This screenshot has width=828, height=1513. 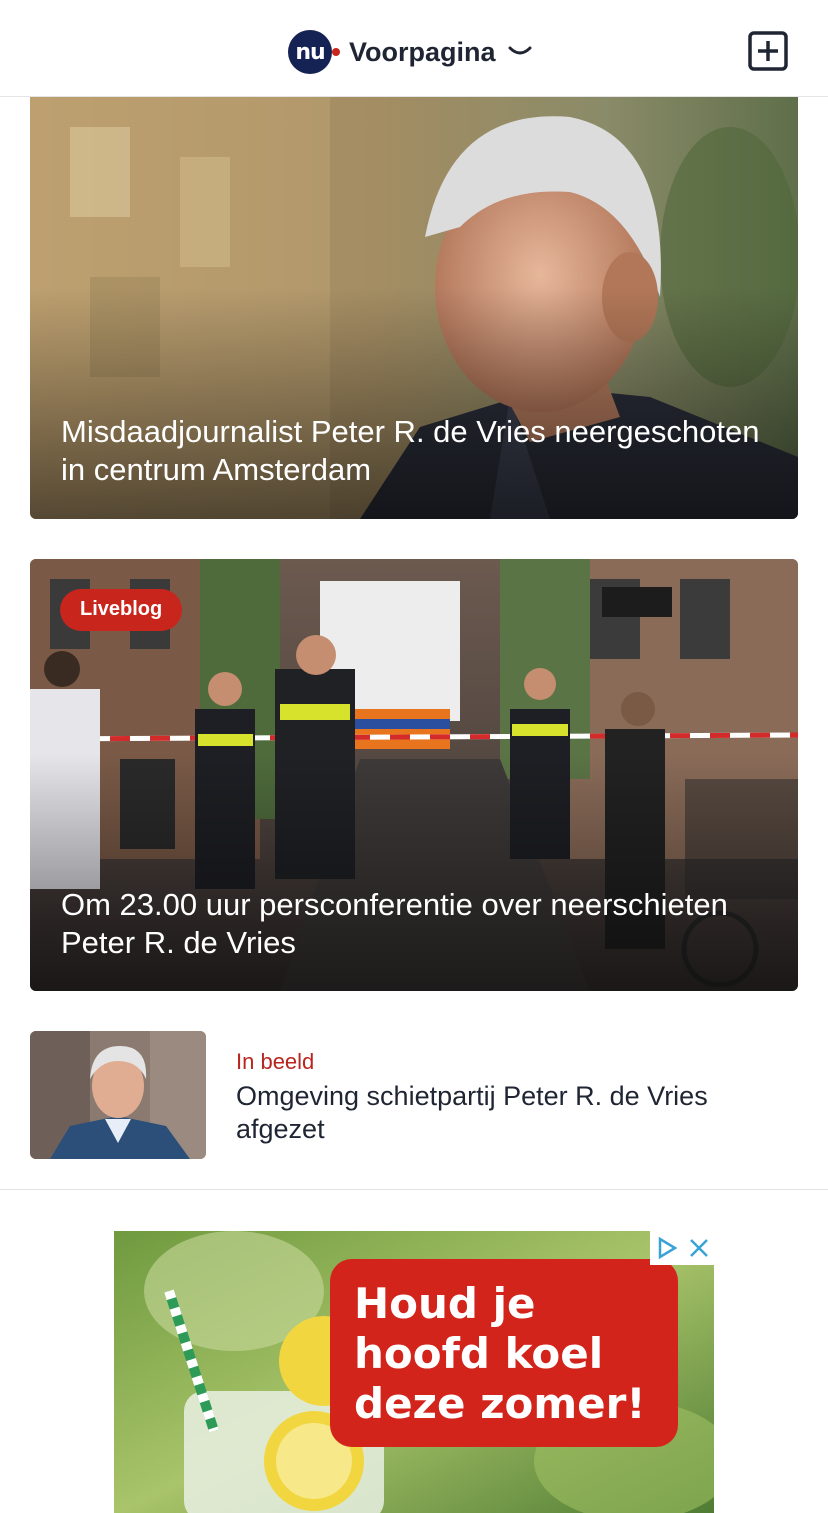 What do you see at coordinates (422, 52) in the screenshot?
I see `section-title: Voorpagina` at bounding box center [422, 52].